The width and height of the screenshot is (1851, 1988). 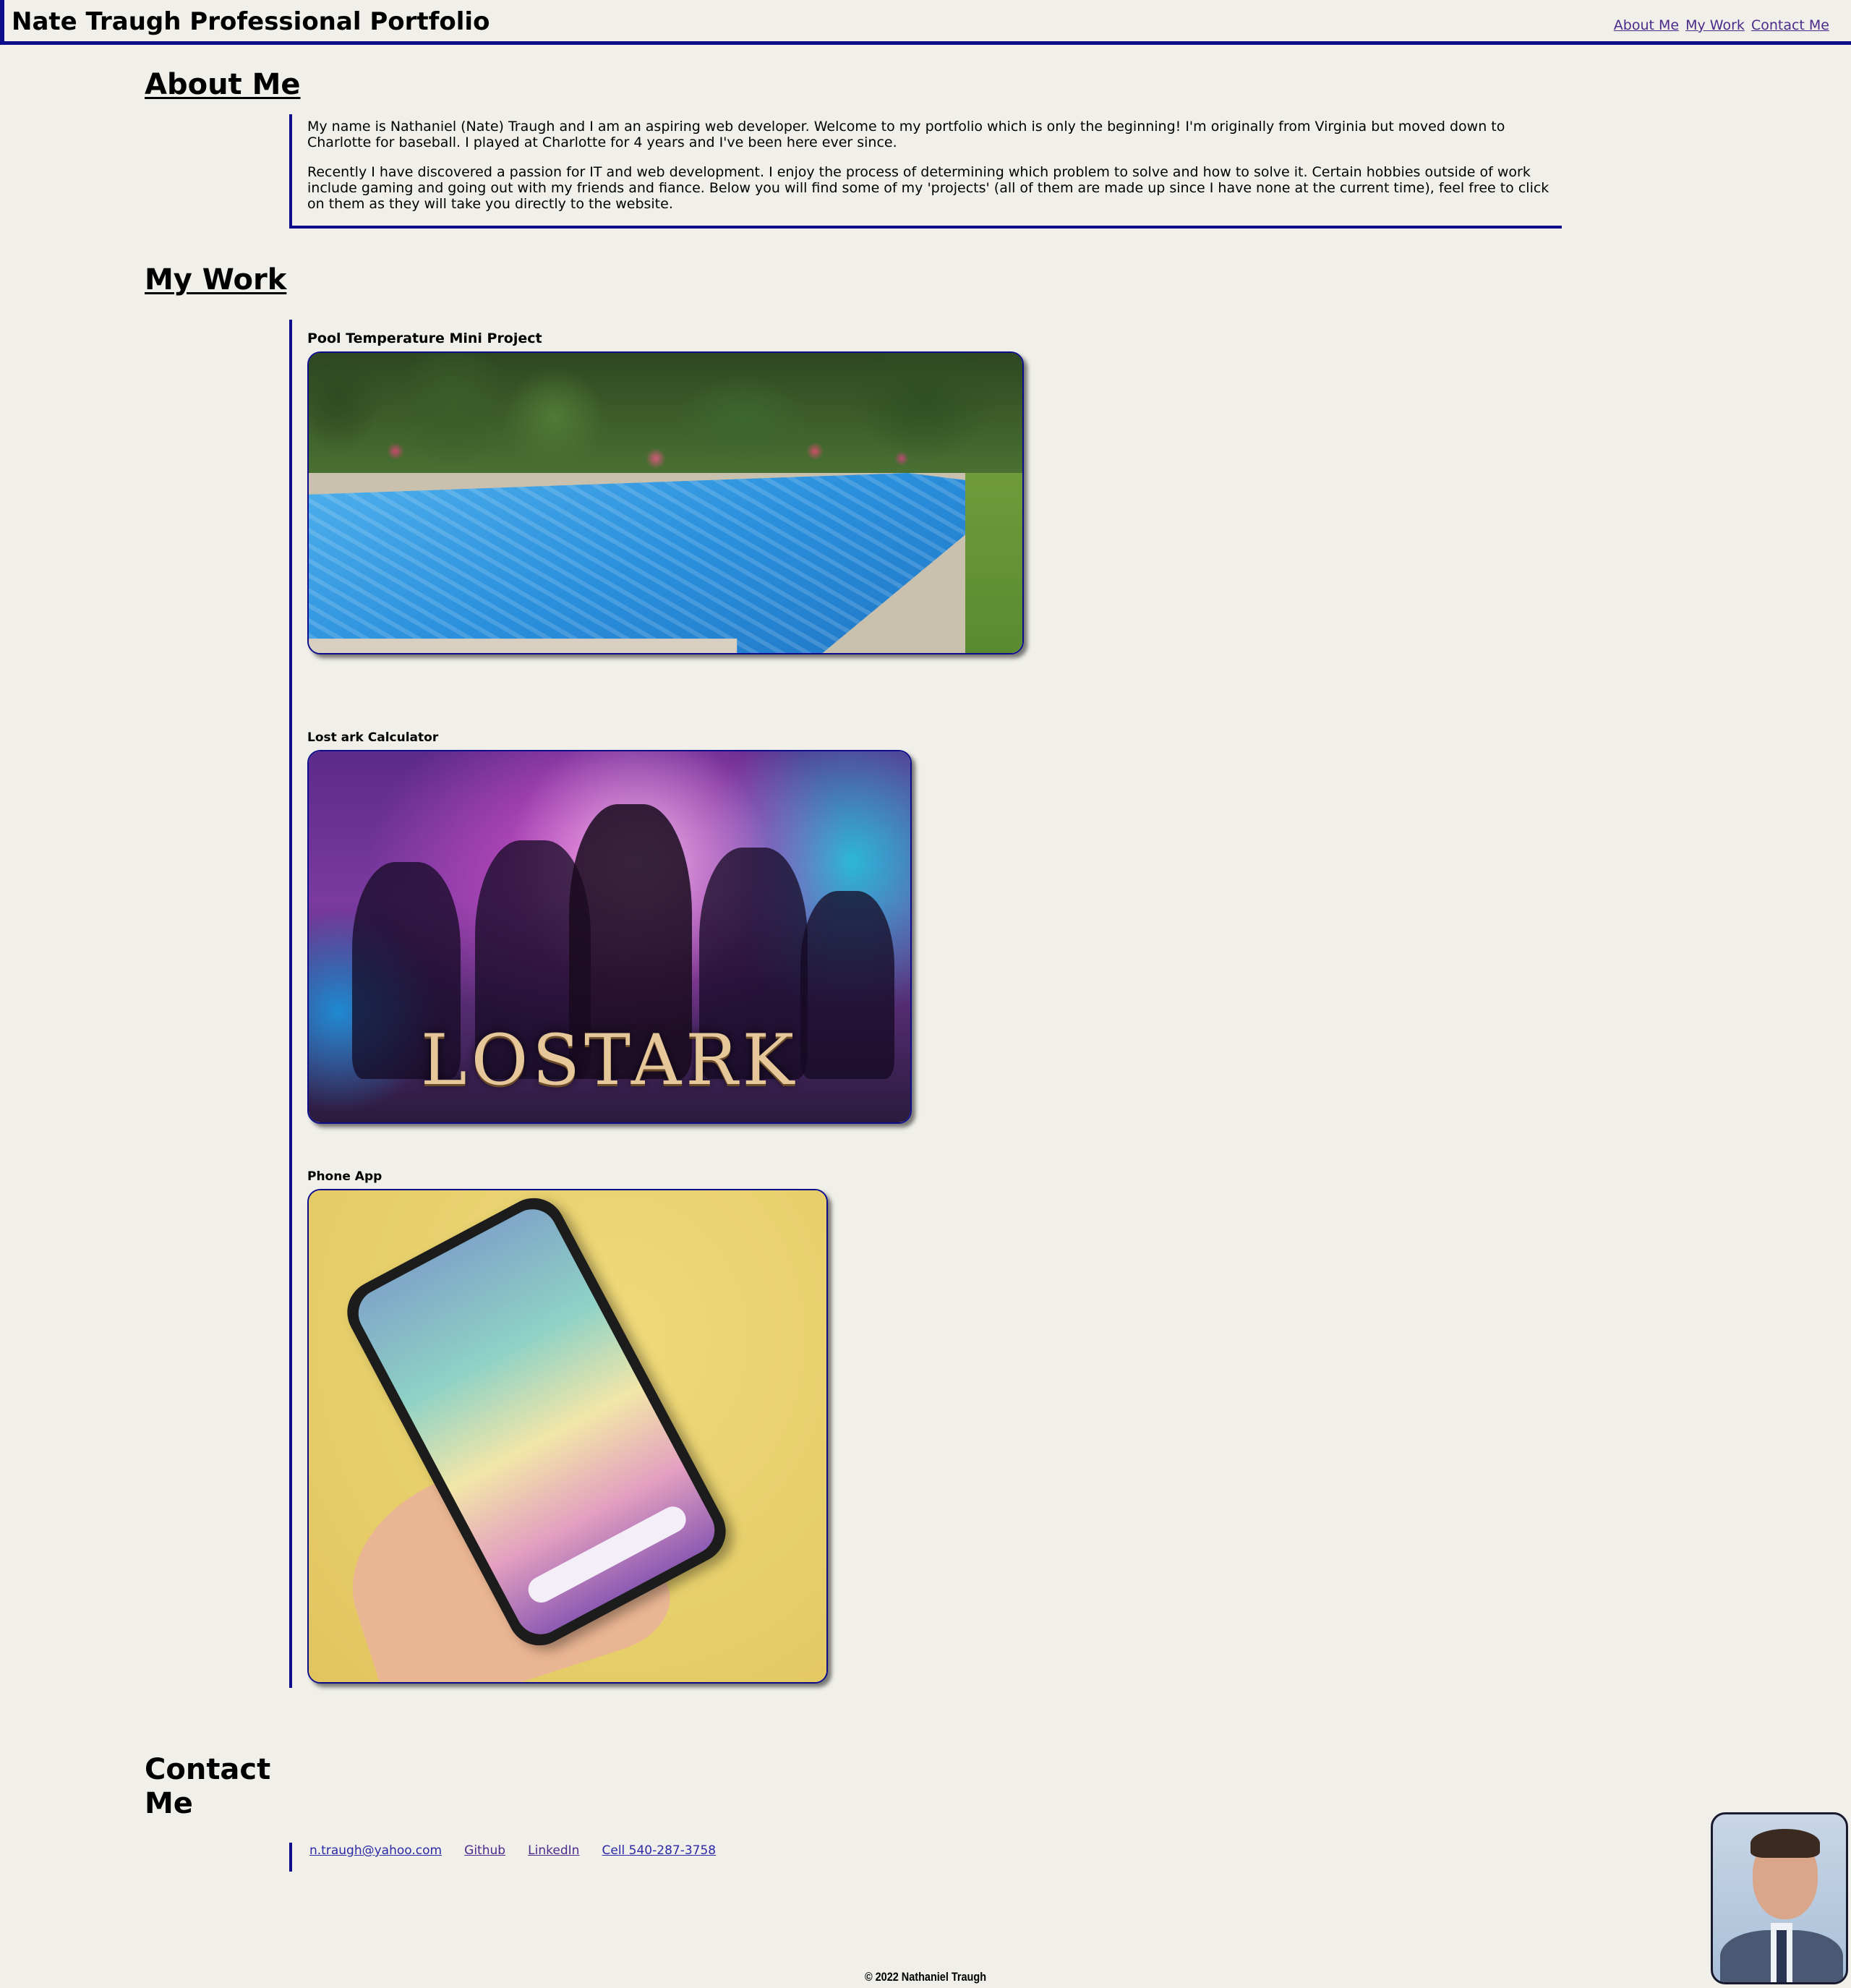 I want to click on project-title-pool: Pool Temperature Mini Project, so click(x=424, y=338).